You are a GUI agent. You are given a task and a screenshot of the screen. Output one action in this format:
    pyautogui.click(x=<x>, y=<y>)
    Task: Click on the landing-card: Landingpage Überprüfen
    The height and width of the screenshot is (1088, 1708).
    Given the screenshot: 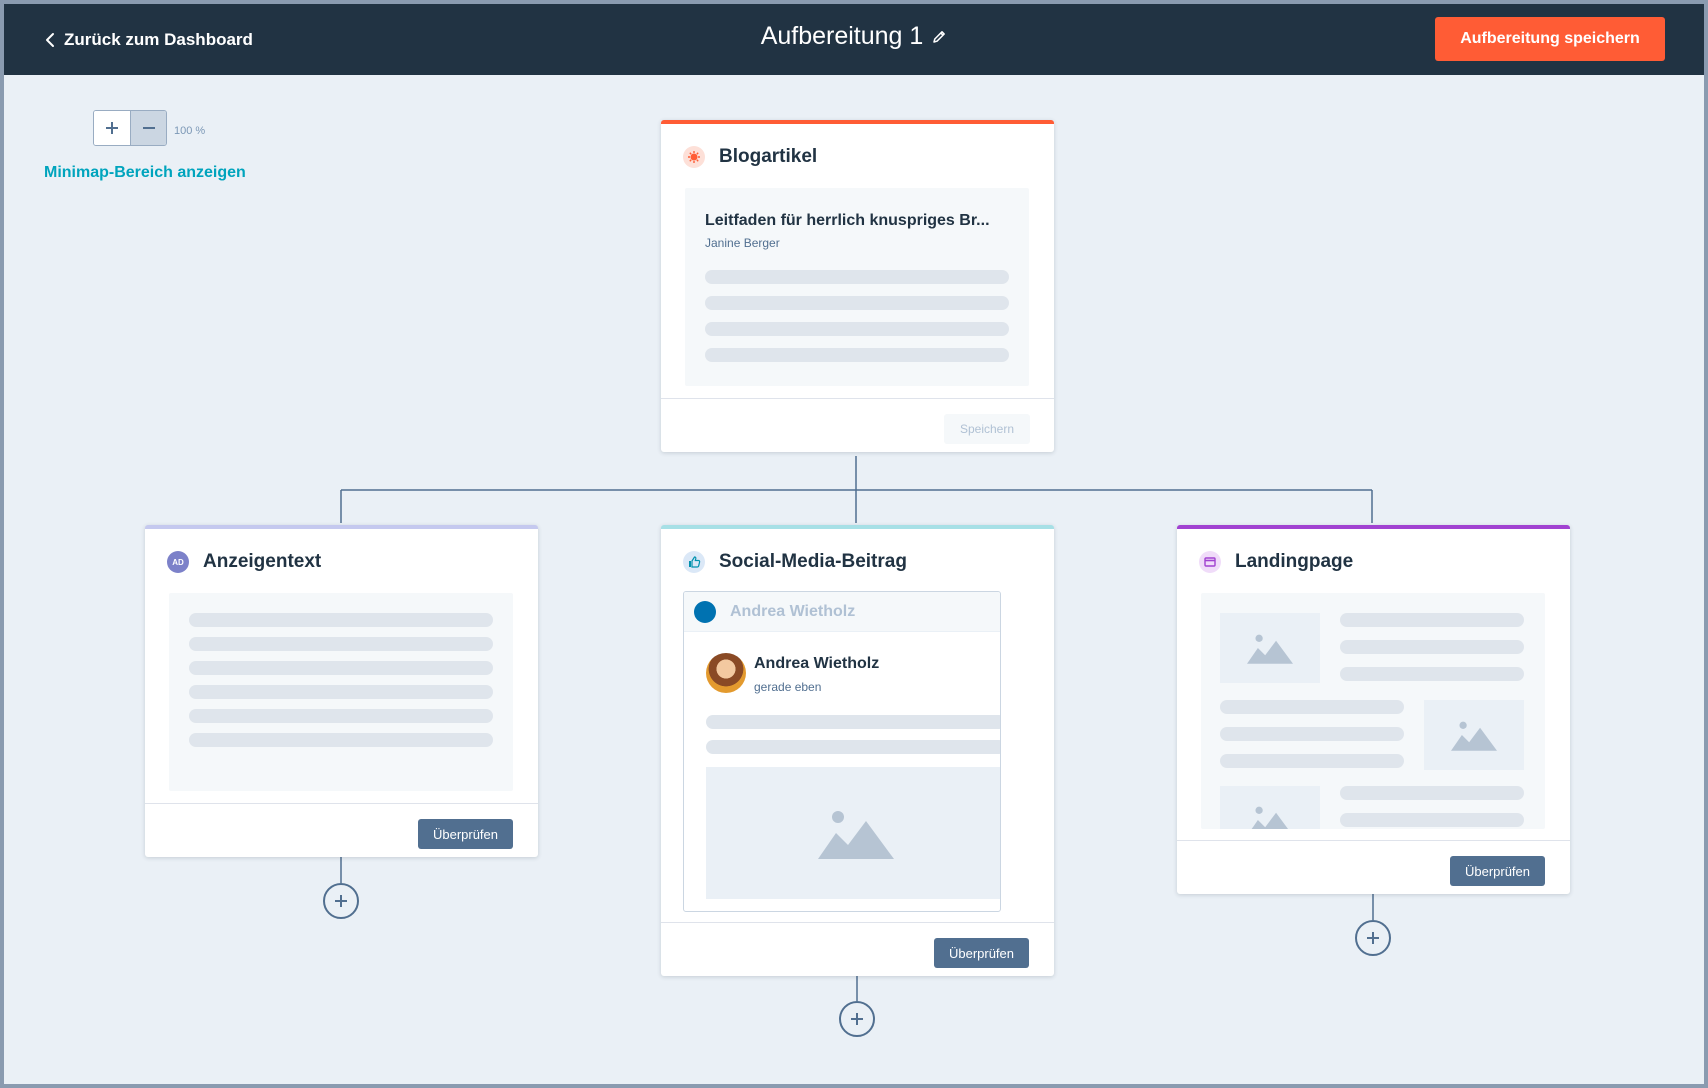 What is the action you would take?
    pyautogui.click(x=1373, y=709)
    